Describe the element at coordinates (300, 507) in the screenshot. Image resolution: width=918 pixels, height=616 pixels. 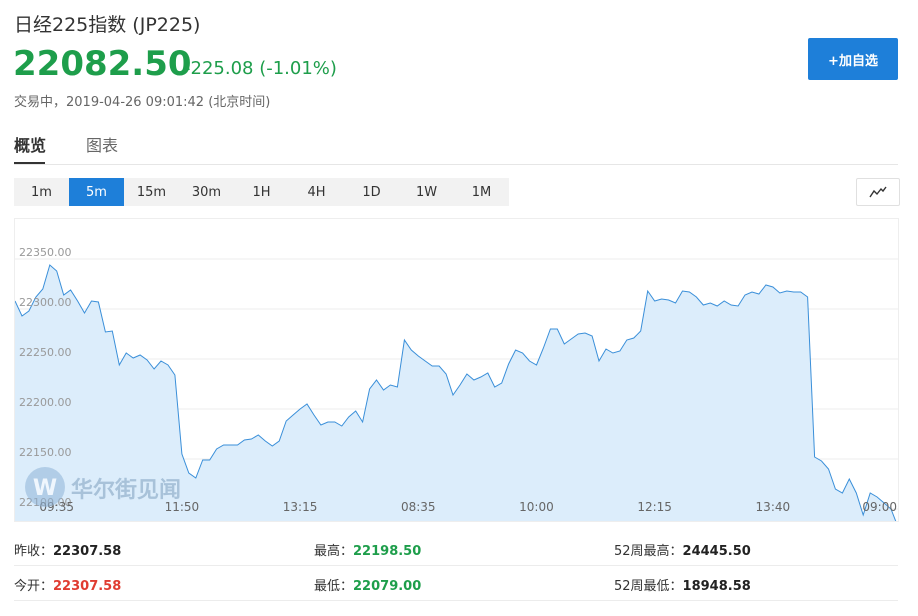
I see `x-tick-label: 13:15` at that location.